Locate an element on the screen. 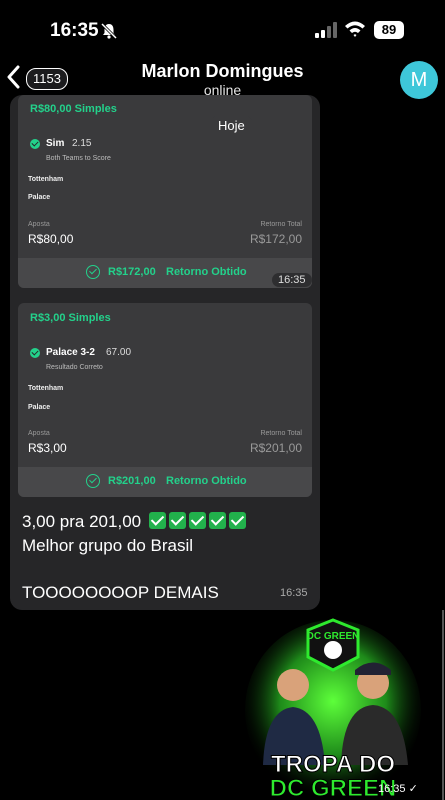 This screenshot has height=800, width=445. avatar: M is located at coordinates (419, 80).